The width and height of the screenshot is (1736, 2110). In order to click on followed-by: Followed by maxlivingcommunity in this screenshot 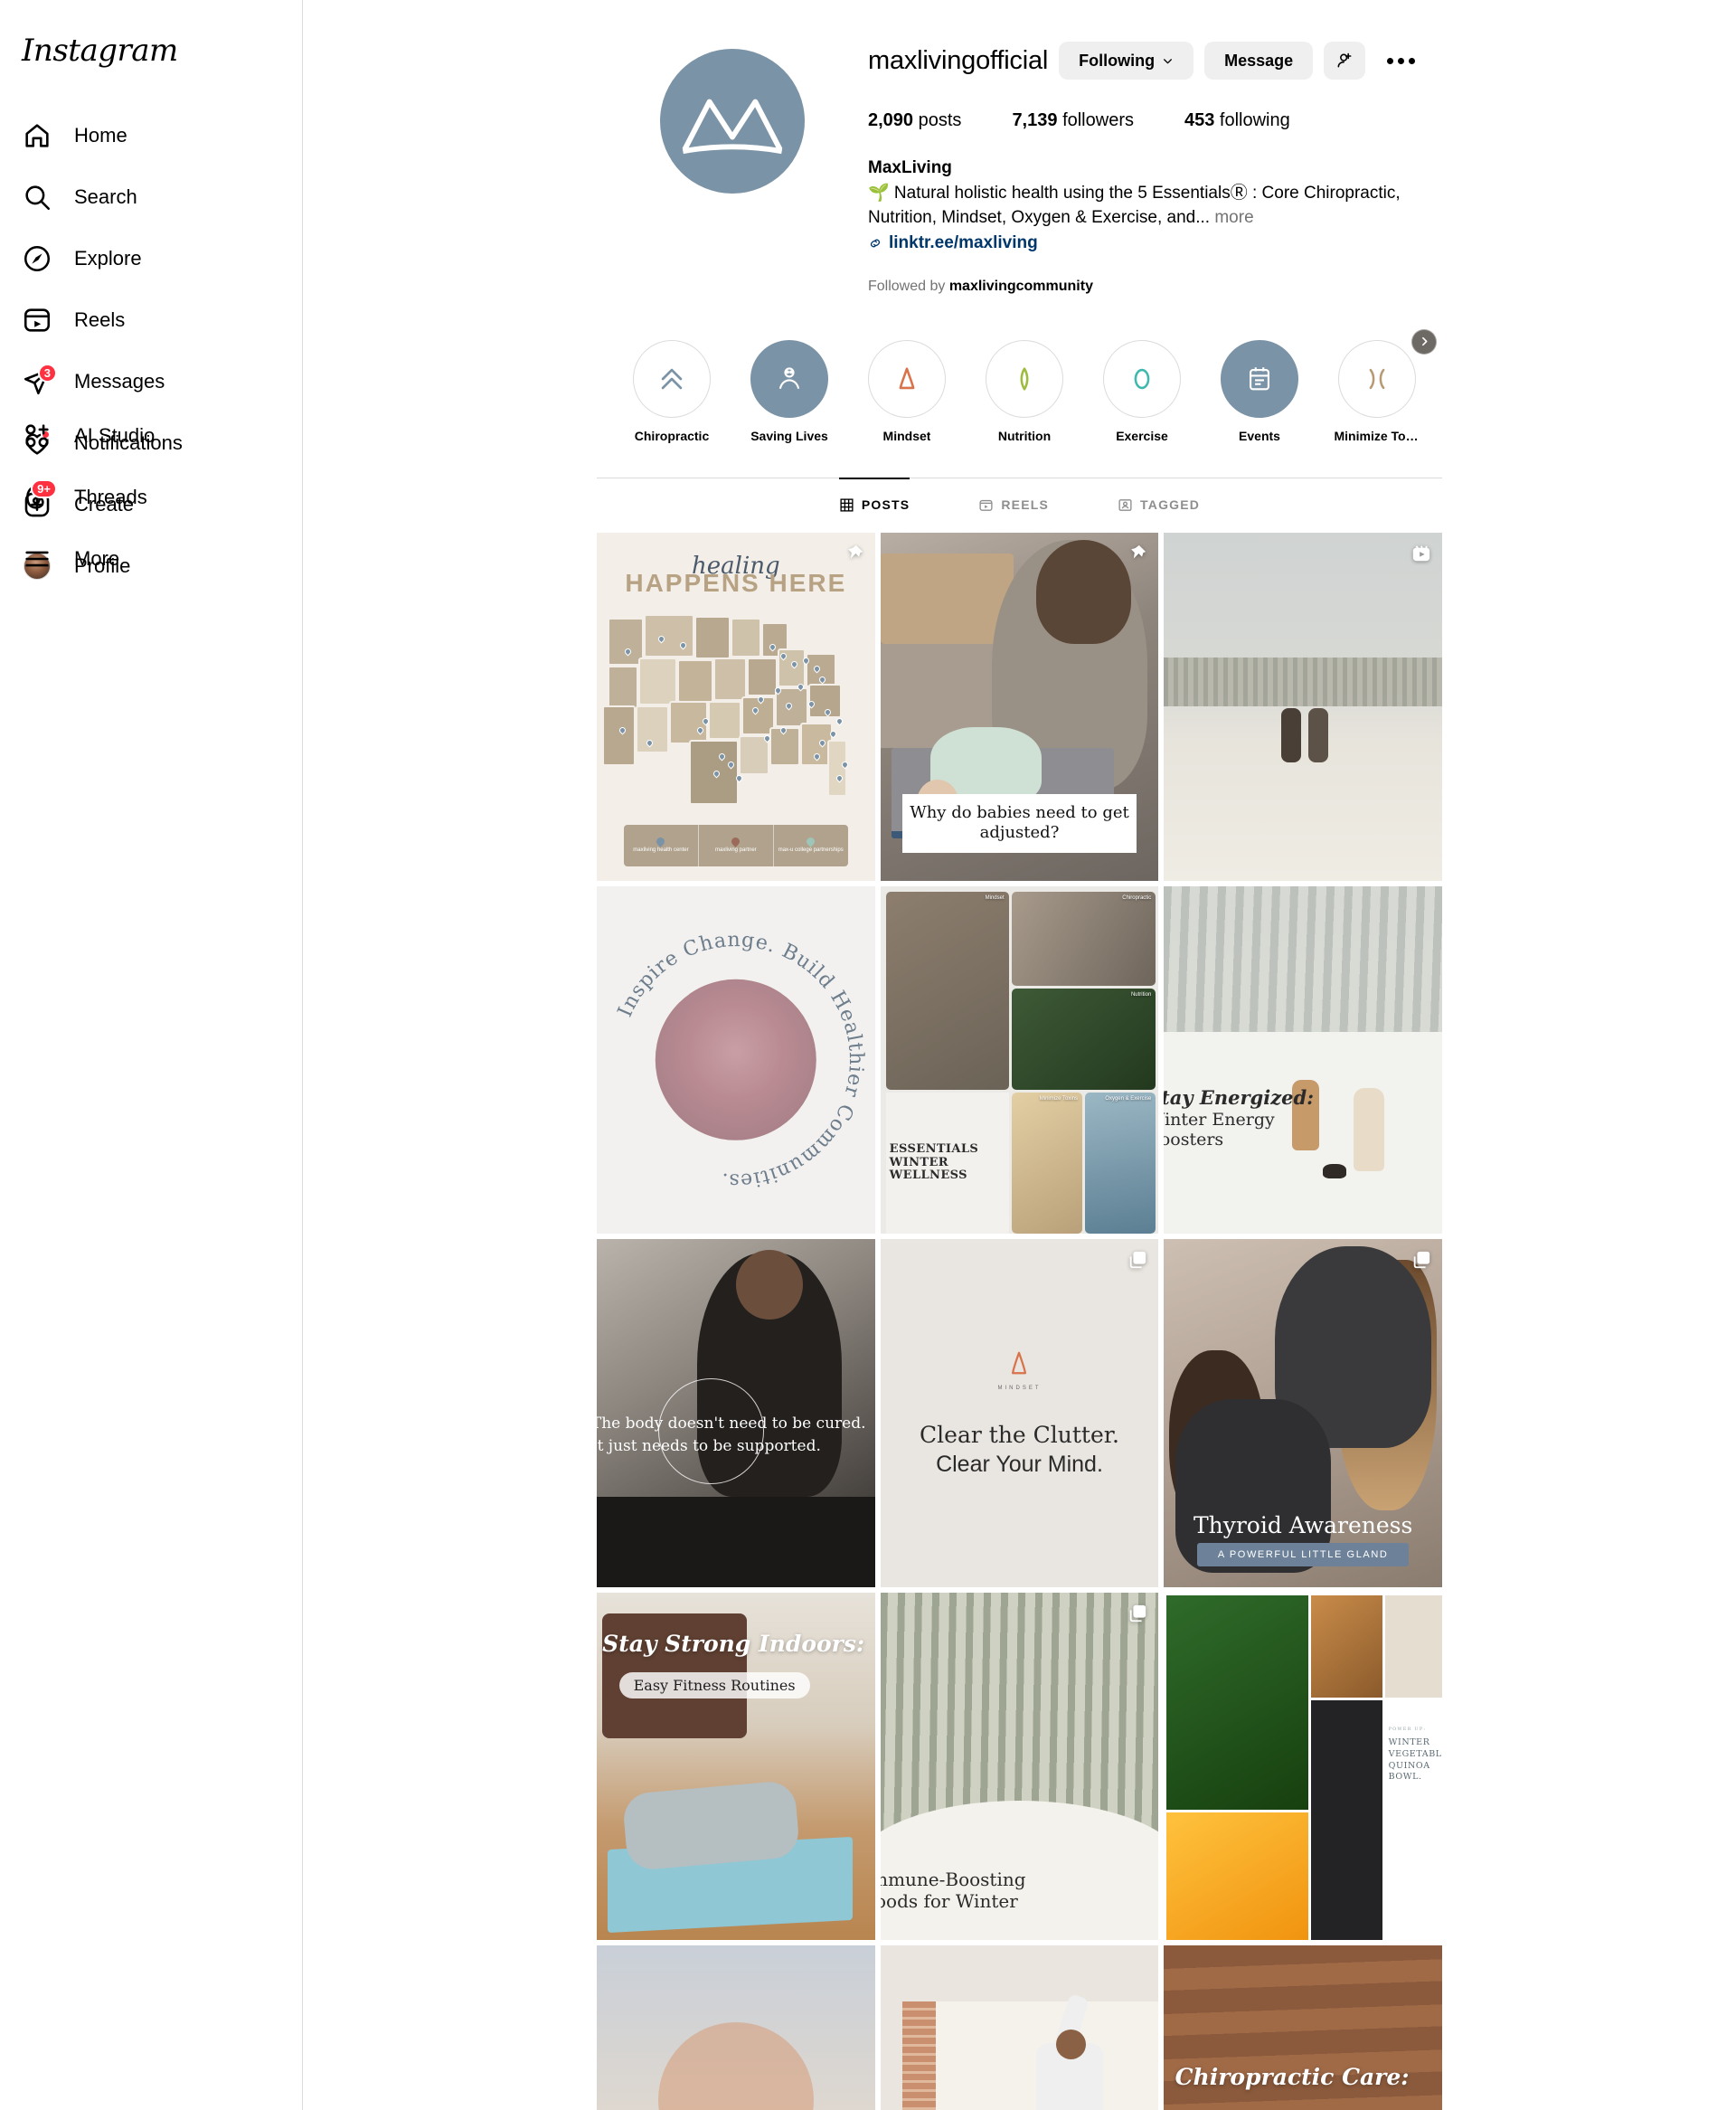, I will do `click(1155, 287)`.